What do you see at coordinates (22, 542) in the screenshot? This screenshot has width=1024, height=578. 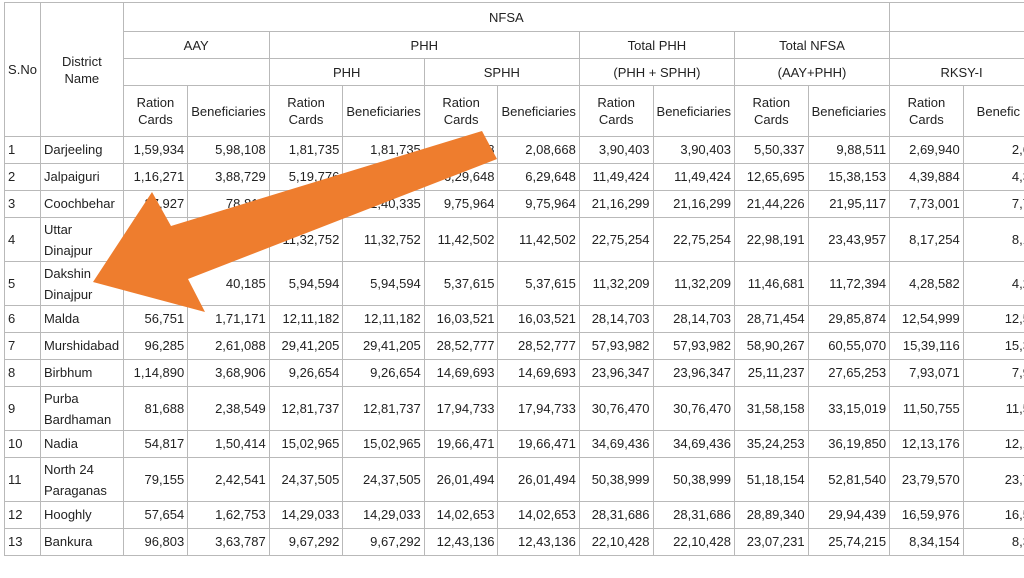 I see `cell-sno: 13` at bounding box center [22, 542].